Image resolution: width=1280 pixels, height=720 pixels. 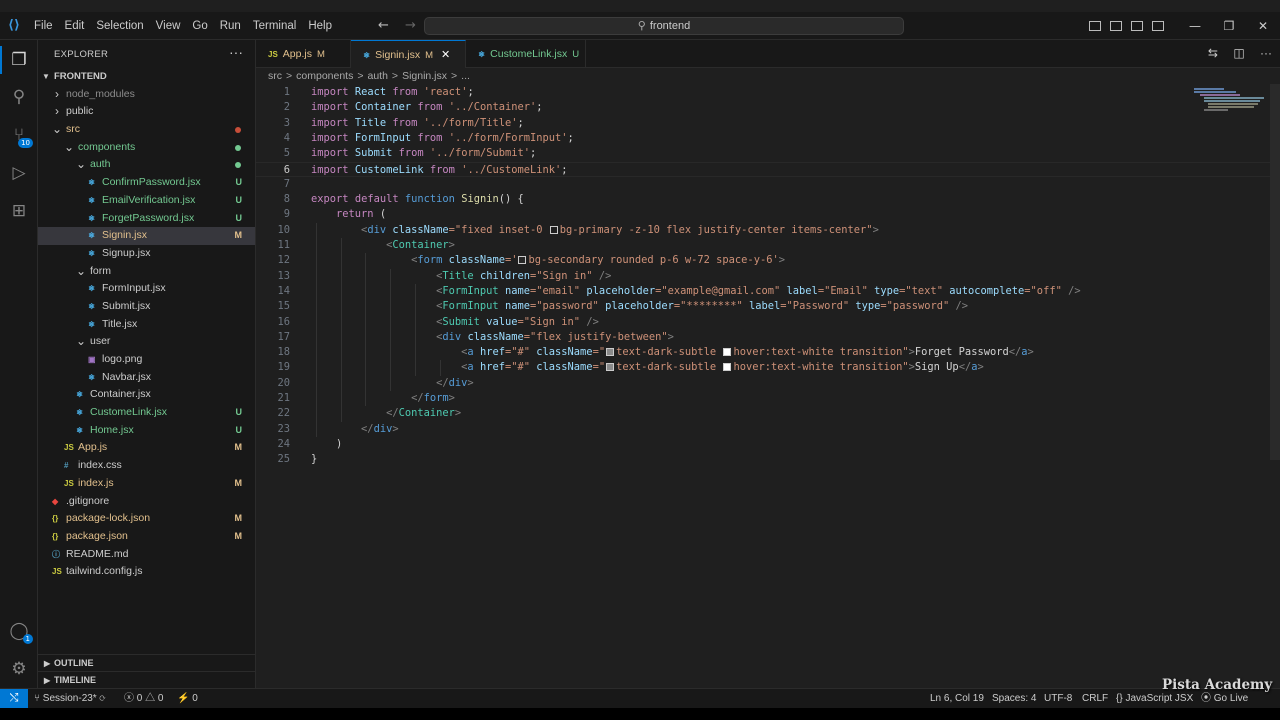 I want to click on folder-item: ⌄ user, so click(x=146, y=342).